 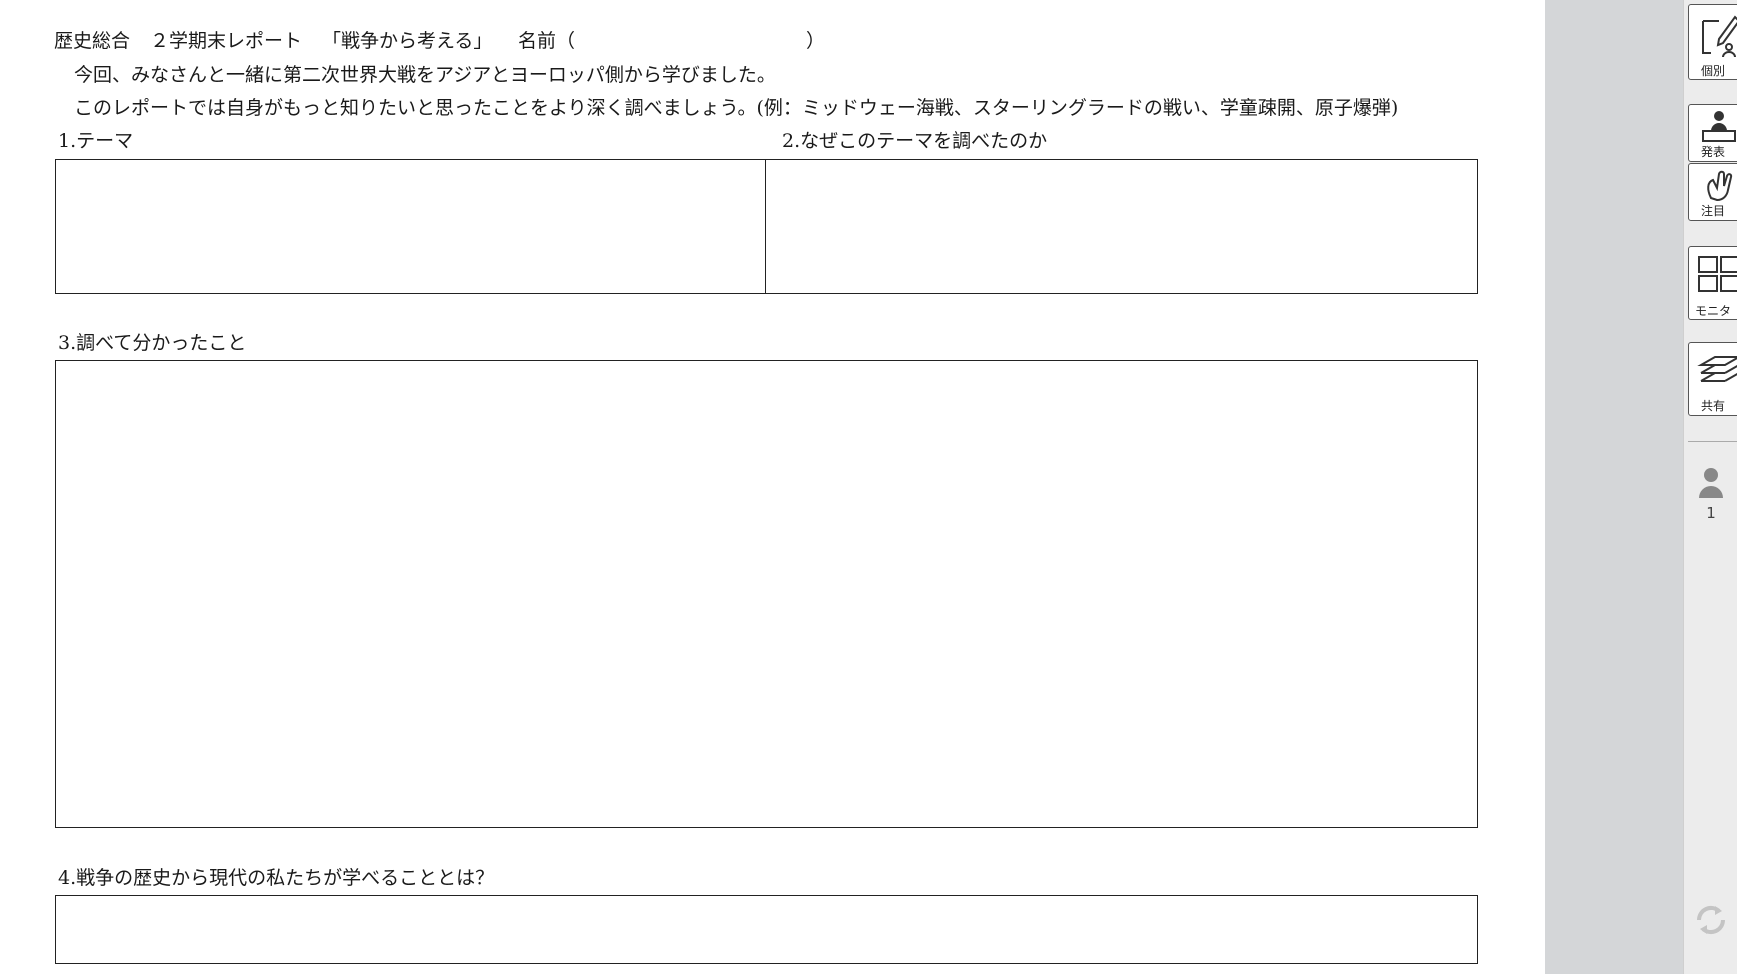 What do you see at coordinates (1712, 406) in the screenshot?
I see `share-label: 共有` at bounding box center [1712, 406].